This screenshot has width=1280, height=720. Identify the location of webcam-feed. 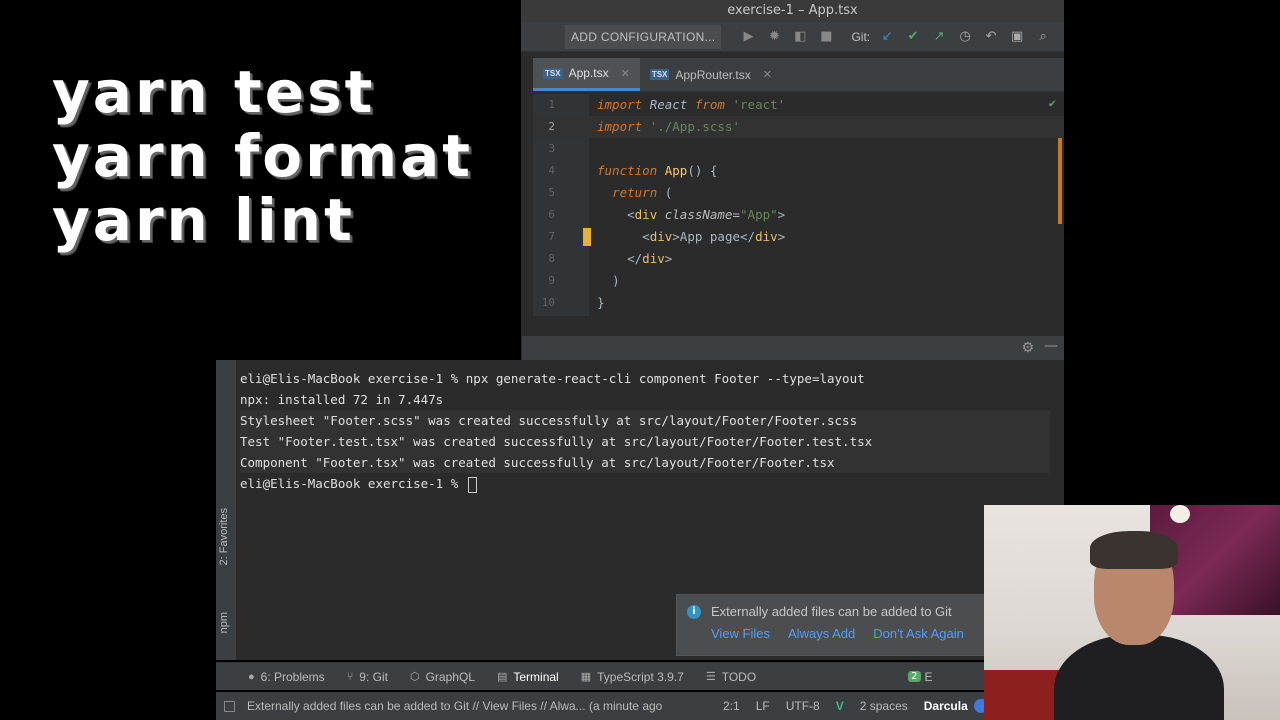
(1132, 612).